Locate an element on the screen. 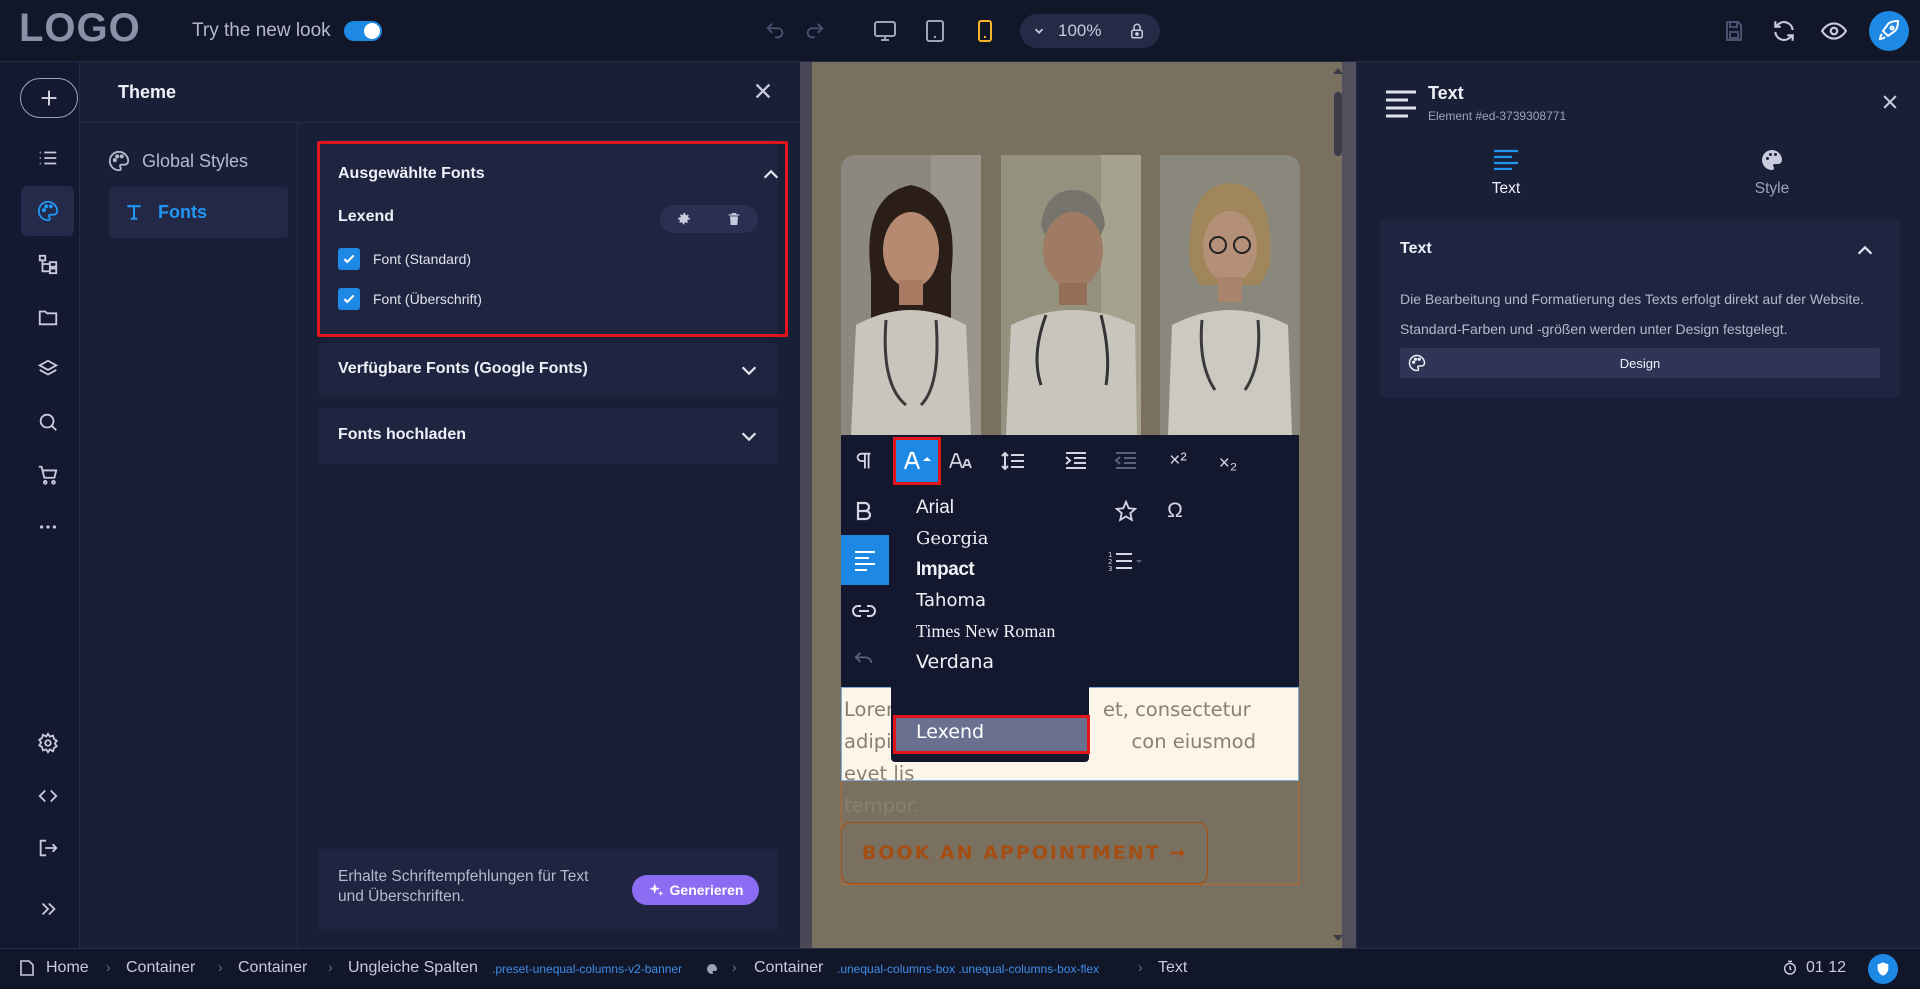 The width and height of the screenshot is (1920, 989). new-look-toggle is located at coordinates (363, 31).